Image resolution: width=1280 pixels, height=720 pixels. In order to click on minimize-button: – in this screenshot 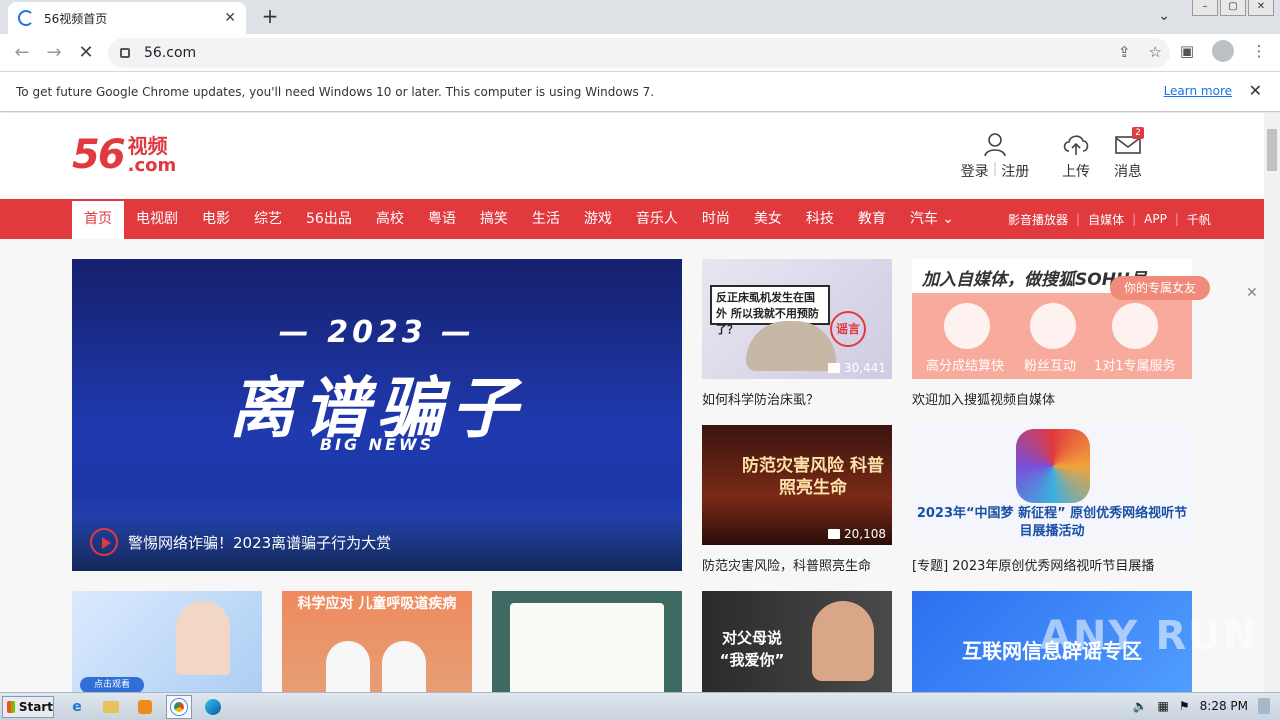, I will do `click(1205, 8)`.